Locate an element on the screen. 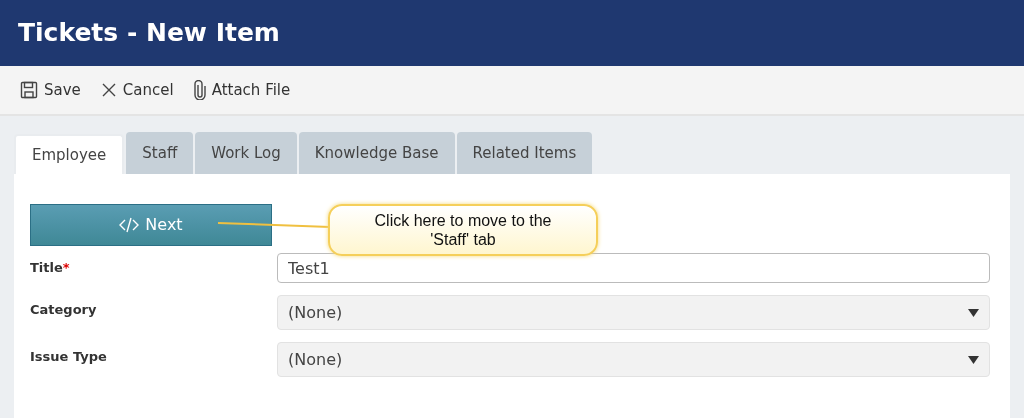 This screenshot has width=1024, height=418. page-title: Tickets - New Item is located at coordinates (149, 33).